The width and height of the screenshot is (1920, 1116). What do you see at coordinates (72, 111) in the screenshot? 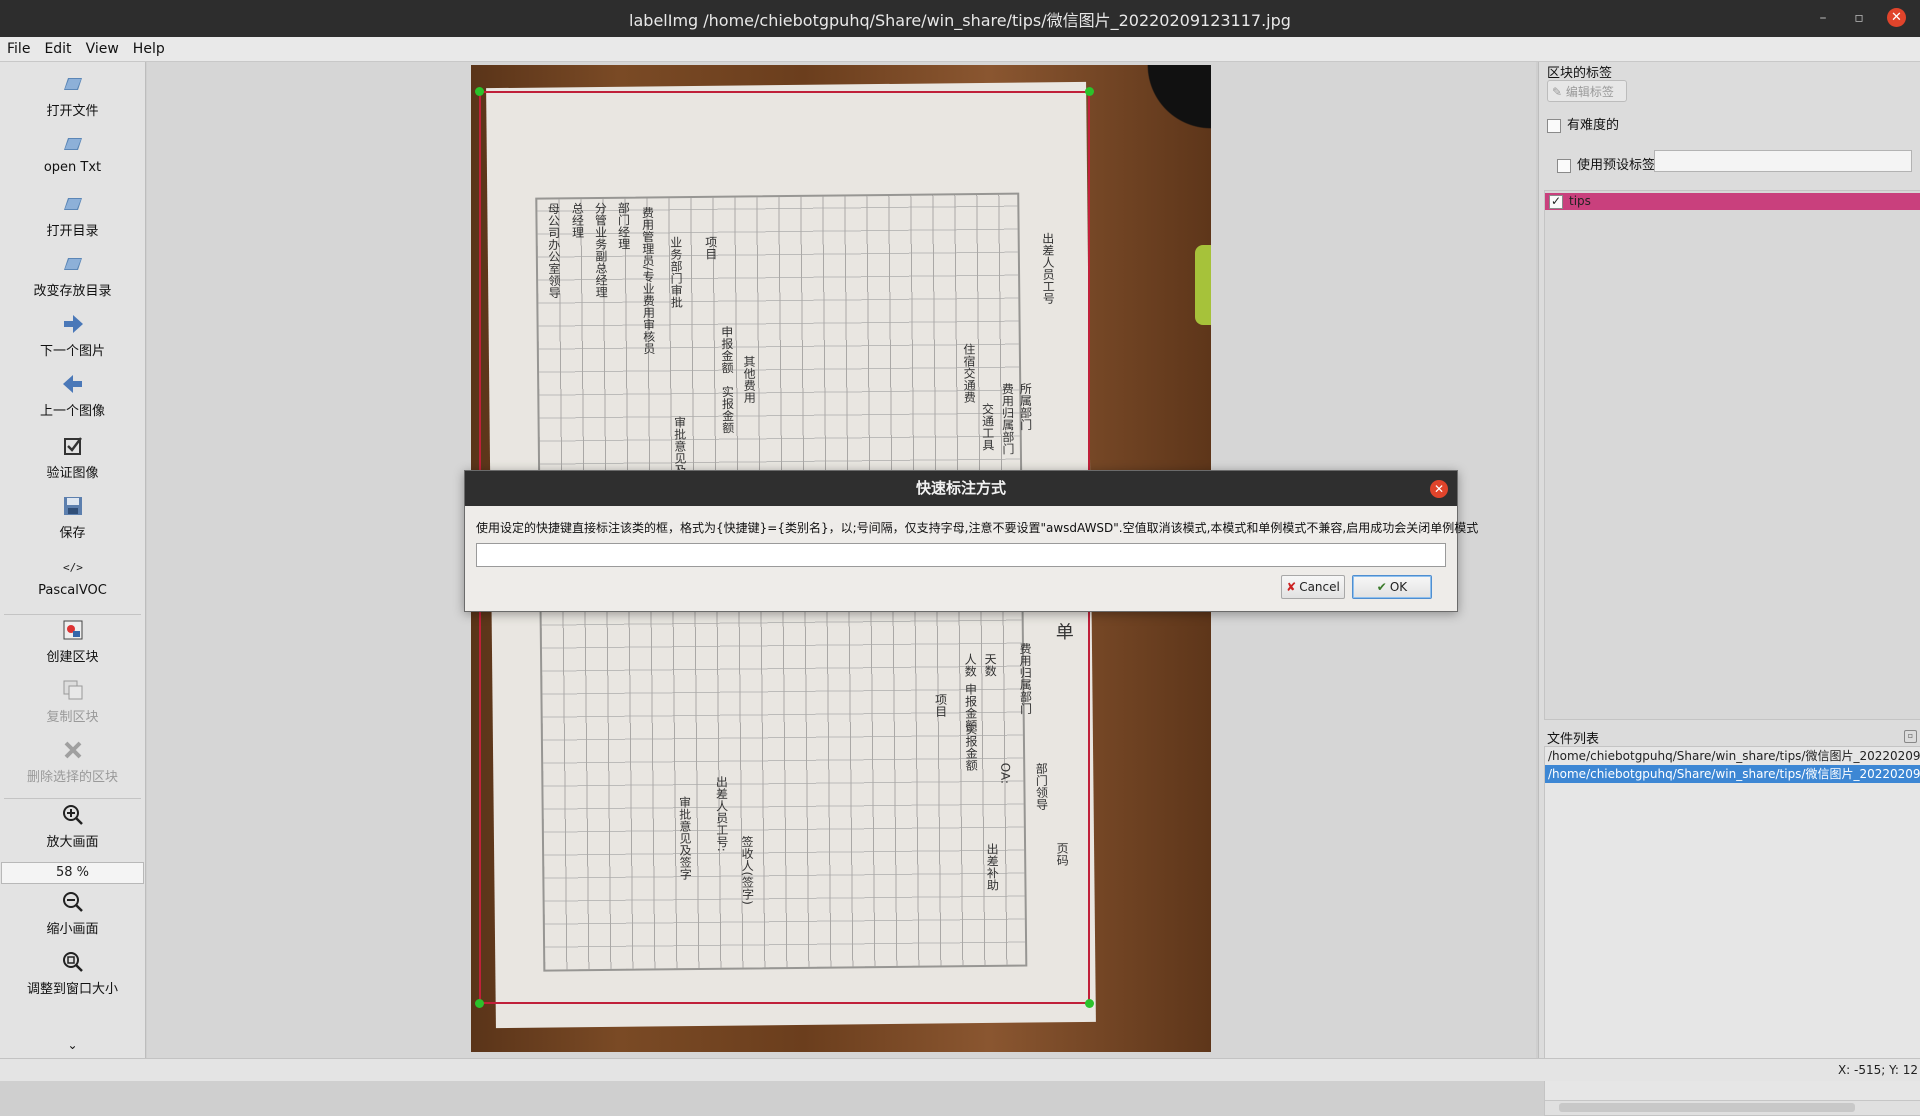
I see `tool-label: 打开文件` at bounding box center [72, 111].